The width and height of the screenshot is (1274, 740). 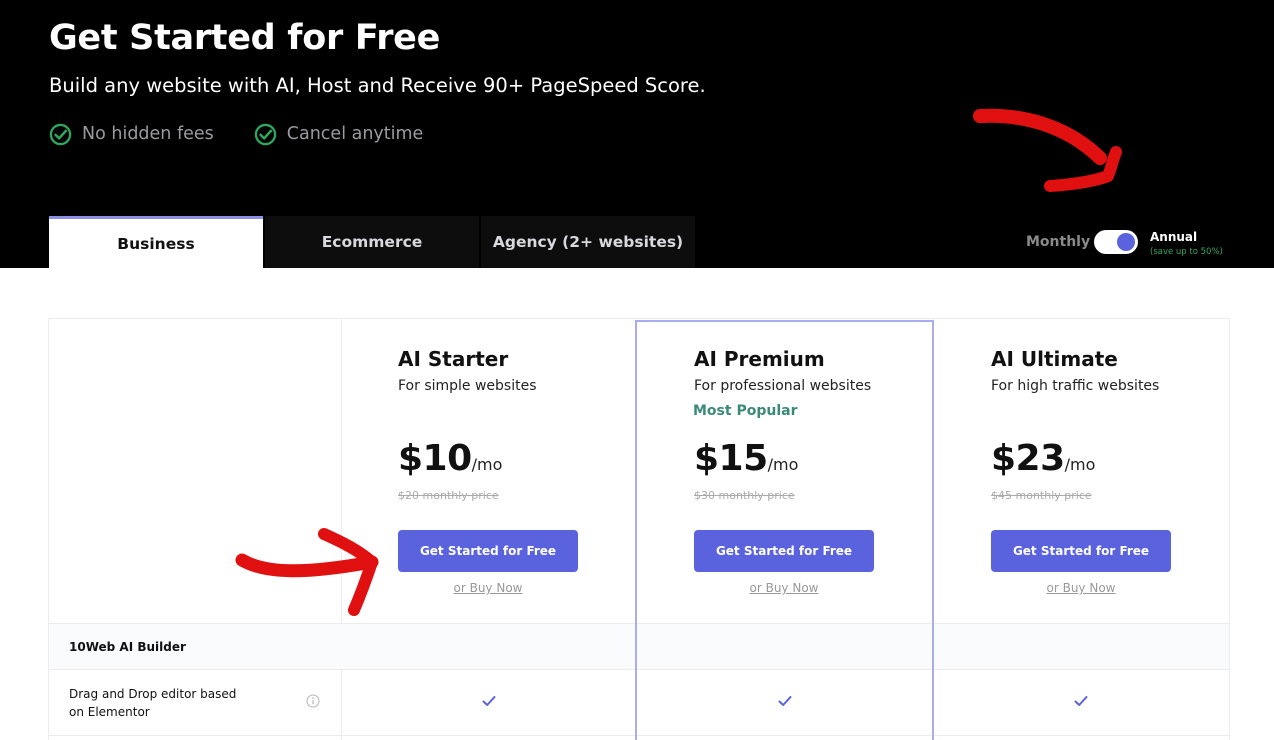 What do you see at coordinates (783, 386) in the screenshot?
I see `plan-description: For professional websites` at bounding box center [783, 386].